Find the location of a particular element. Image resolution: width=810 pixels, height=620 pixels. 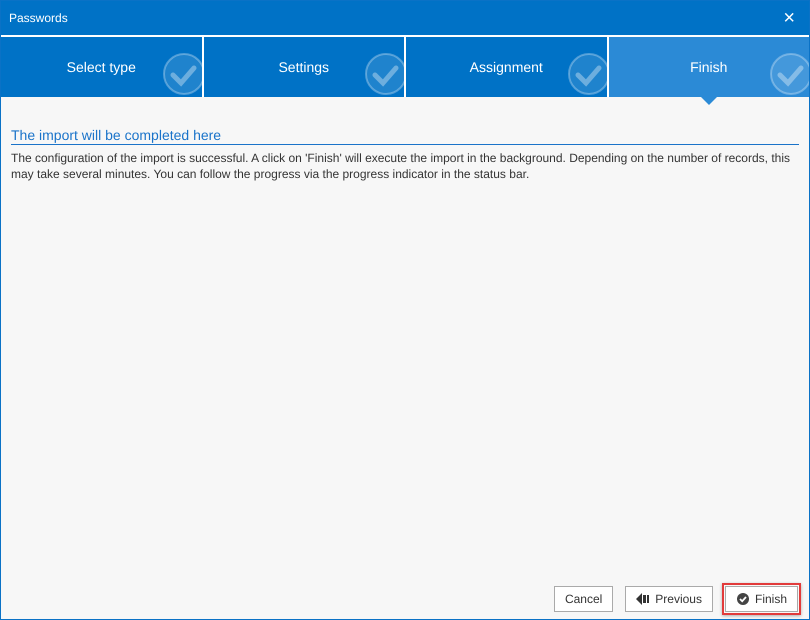

previous-button: Previous is located at coordinates (669, 599).